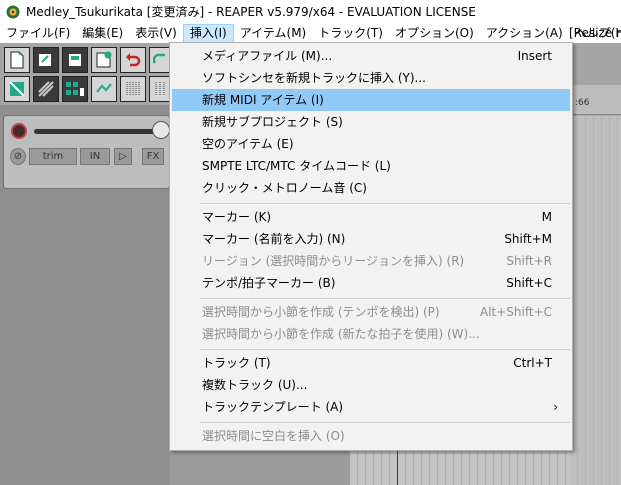 This screenshot has width=621, height=485. I want to click on insert-new-midi-item: 新規 MIDI アイテム (I), so click(371, 100).